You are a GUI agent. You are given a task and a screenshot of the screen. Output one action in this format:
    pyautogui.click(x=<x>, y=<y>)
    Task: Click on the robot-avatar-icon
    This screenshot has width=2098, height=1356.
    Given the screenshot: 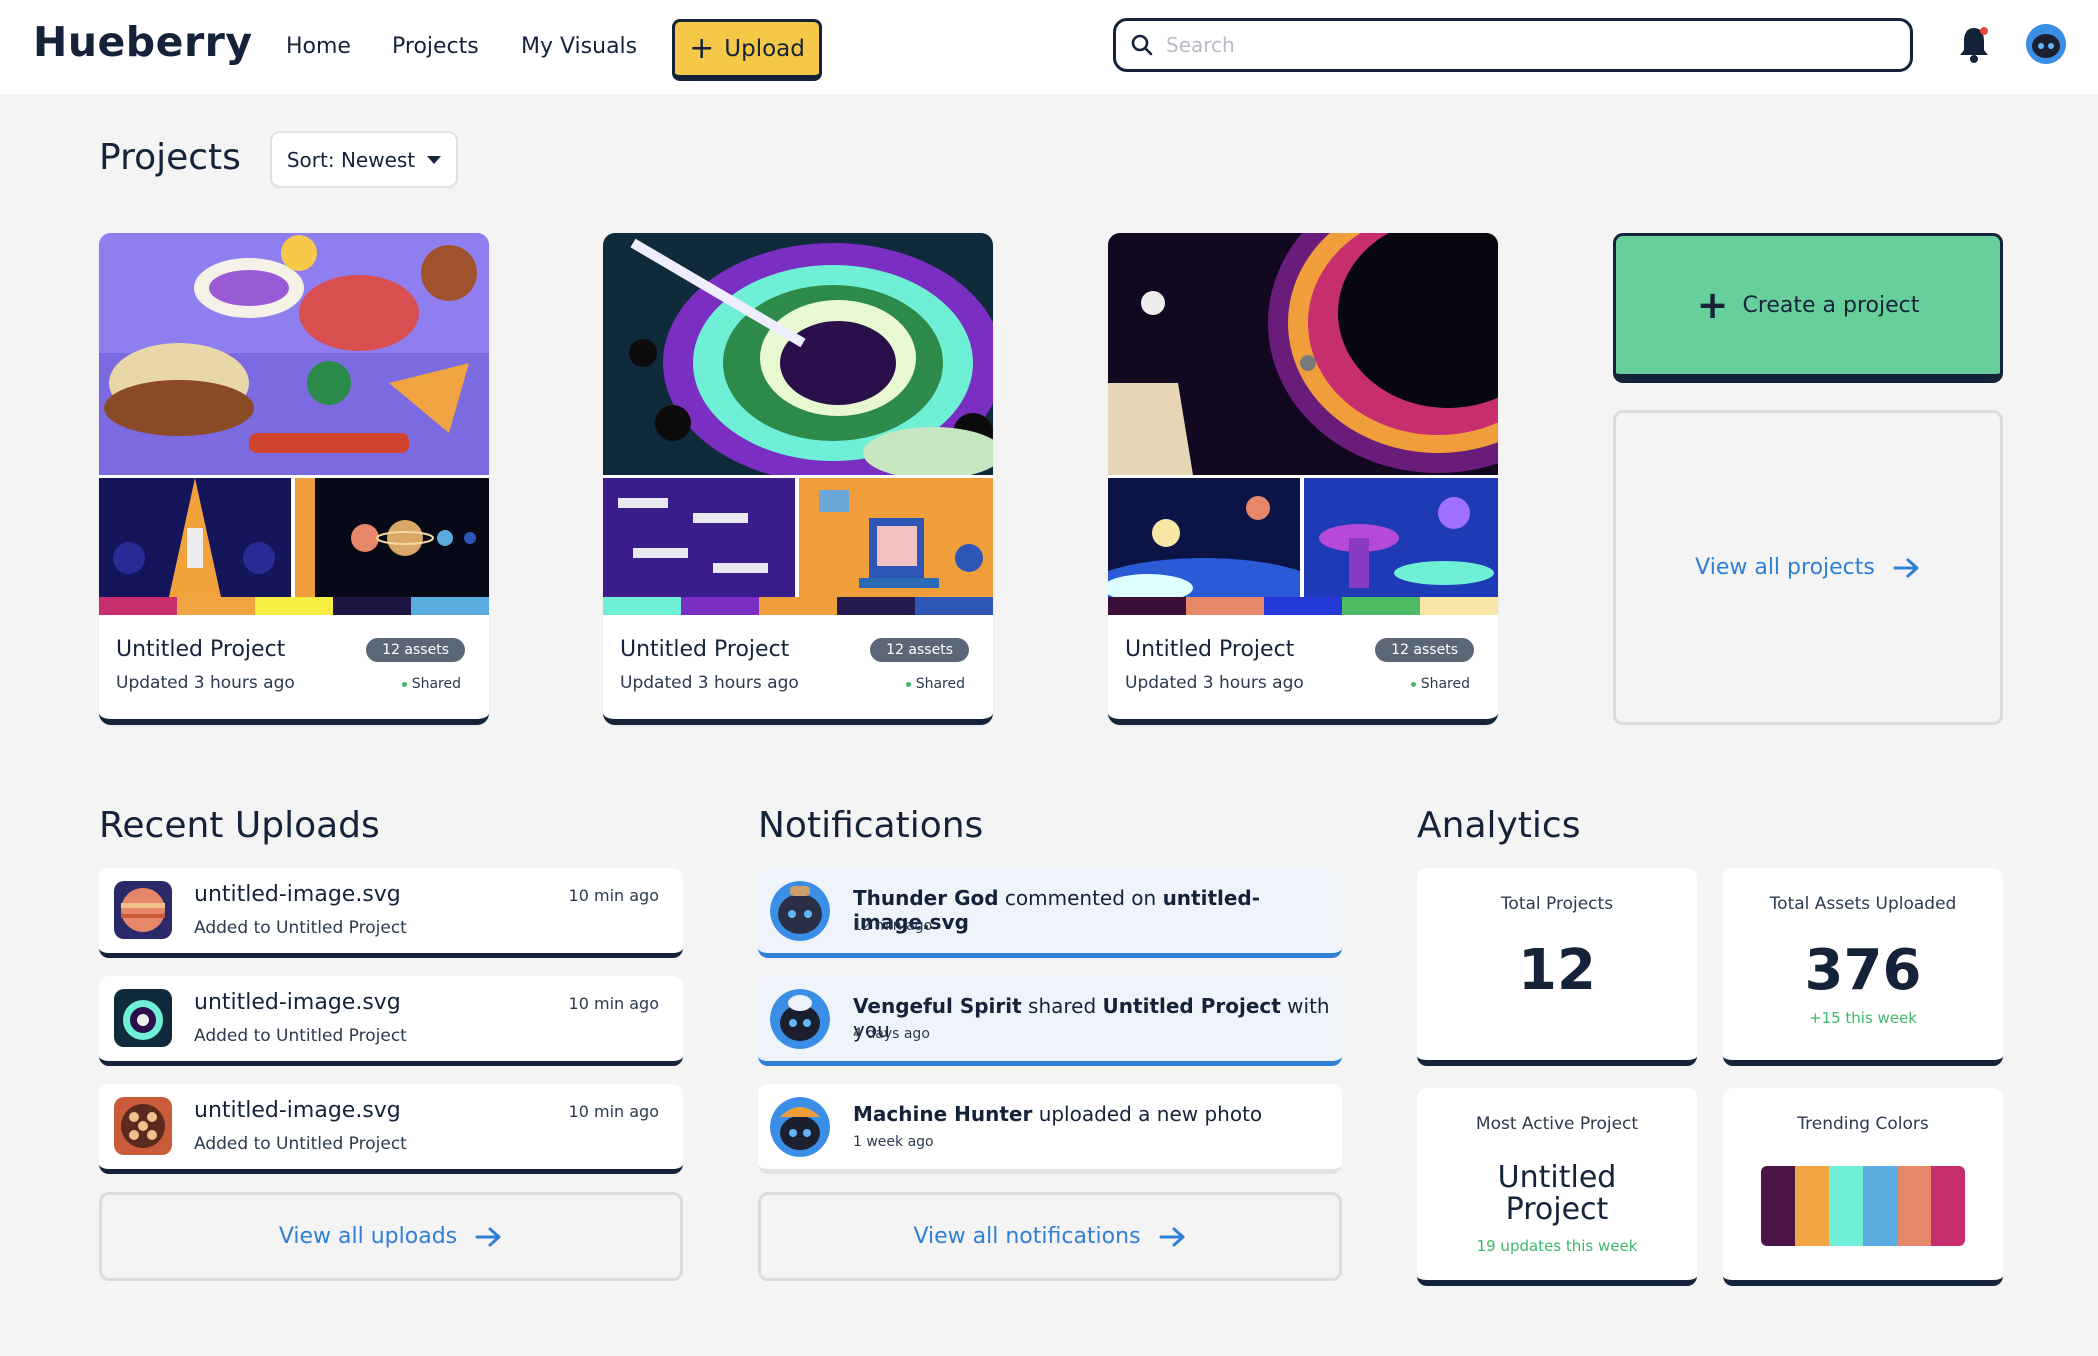 What is the action you would take?
    pyautogui.click(x=2046, y=44)
    